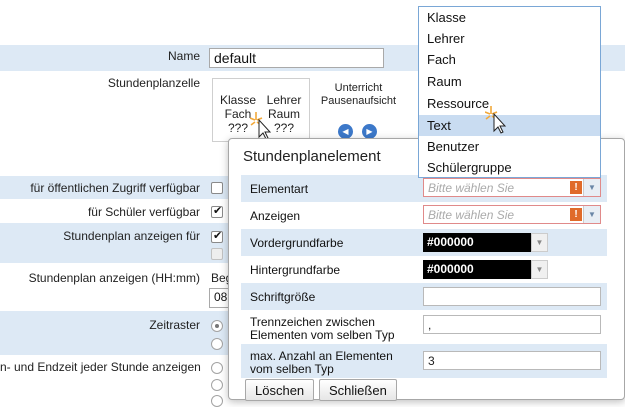  Describe the element at coordinates (509, 167) in the screenshot. I see `dropdown-item-schuelergruppe: Schülergruppe` at that location.